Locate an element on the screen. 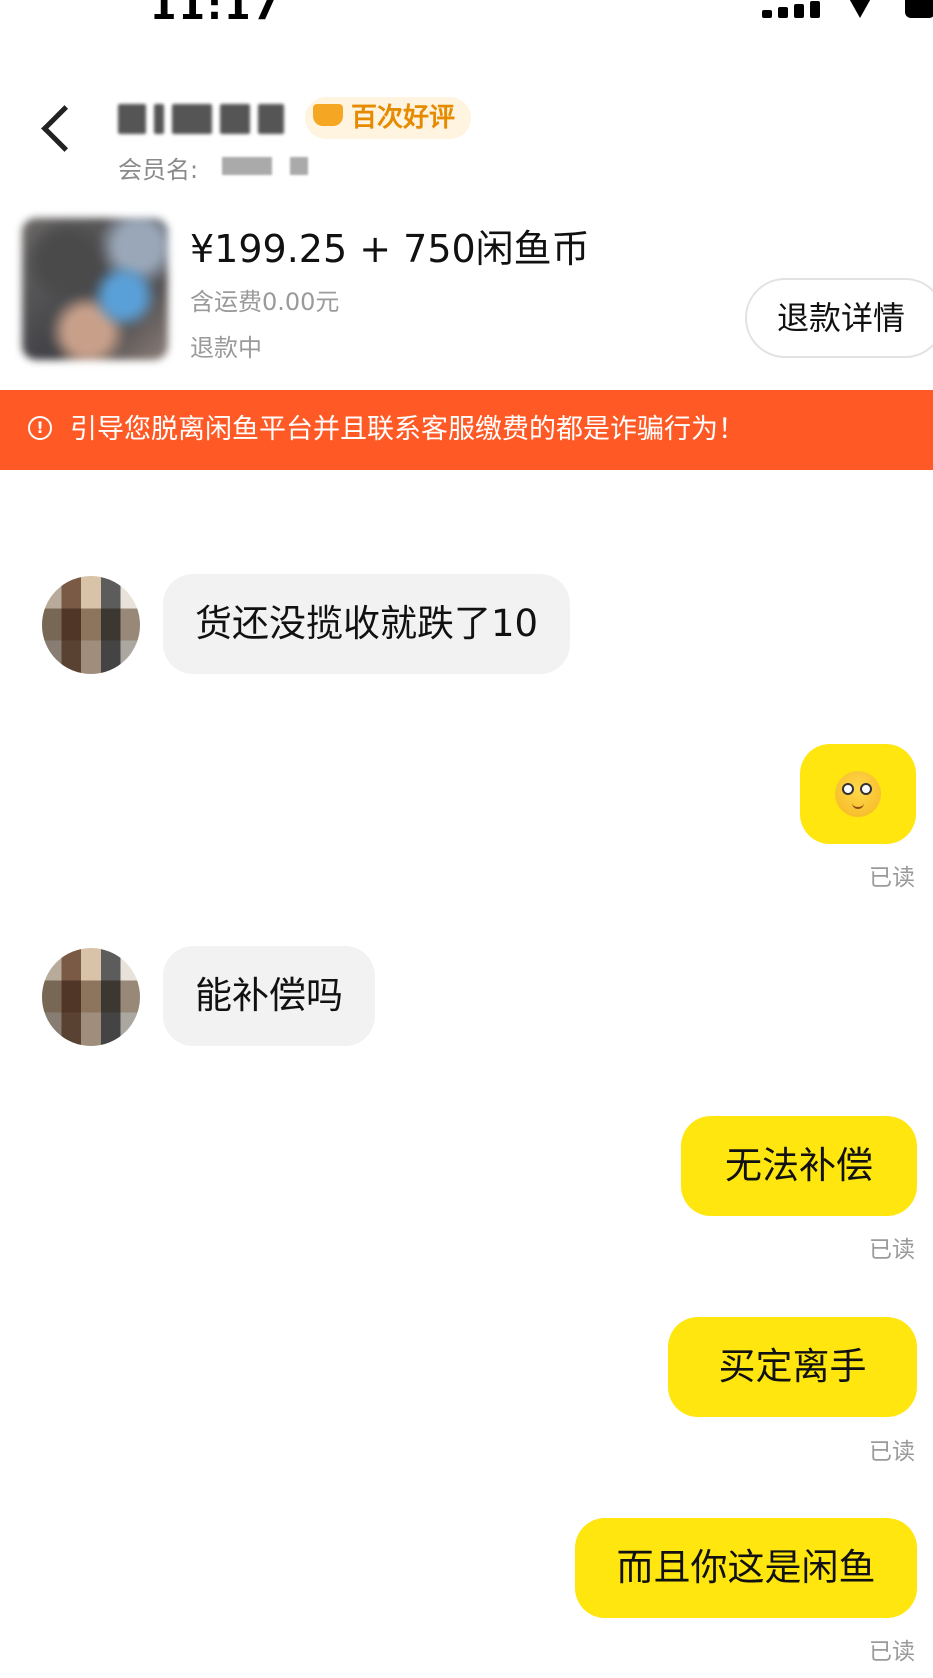 This screenshot has height=1678, width=933. message-bubble-outgoing: 而且你这是闲鱼 is located at coordinates (746, 1568).